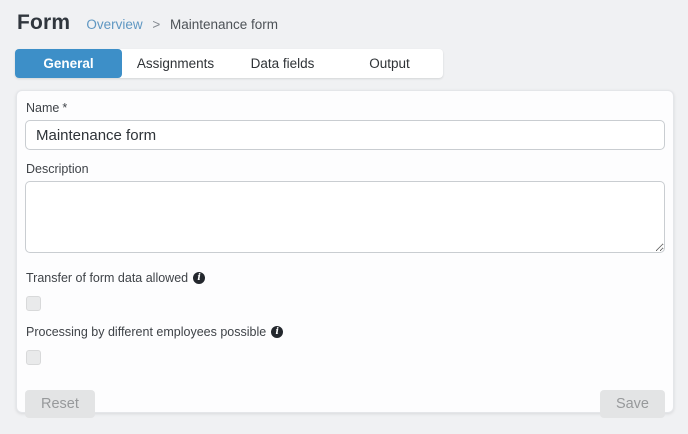  I want to click on transfer-label-text: Transfer of form data allowed, so click(107, 278).